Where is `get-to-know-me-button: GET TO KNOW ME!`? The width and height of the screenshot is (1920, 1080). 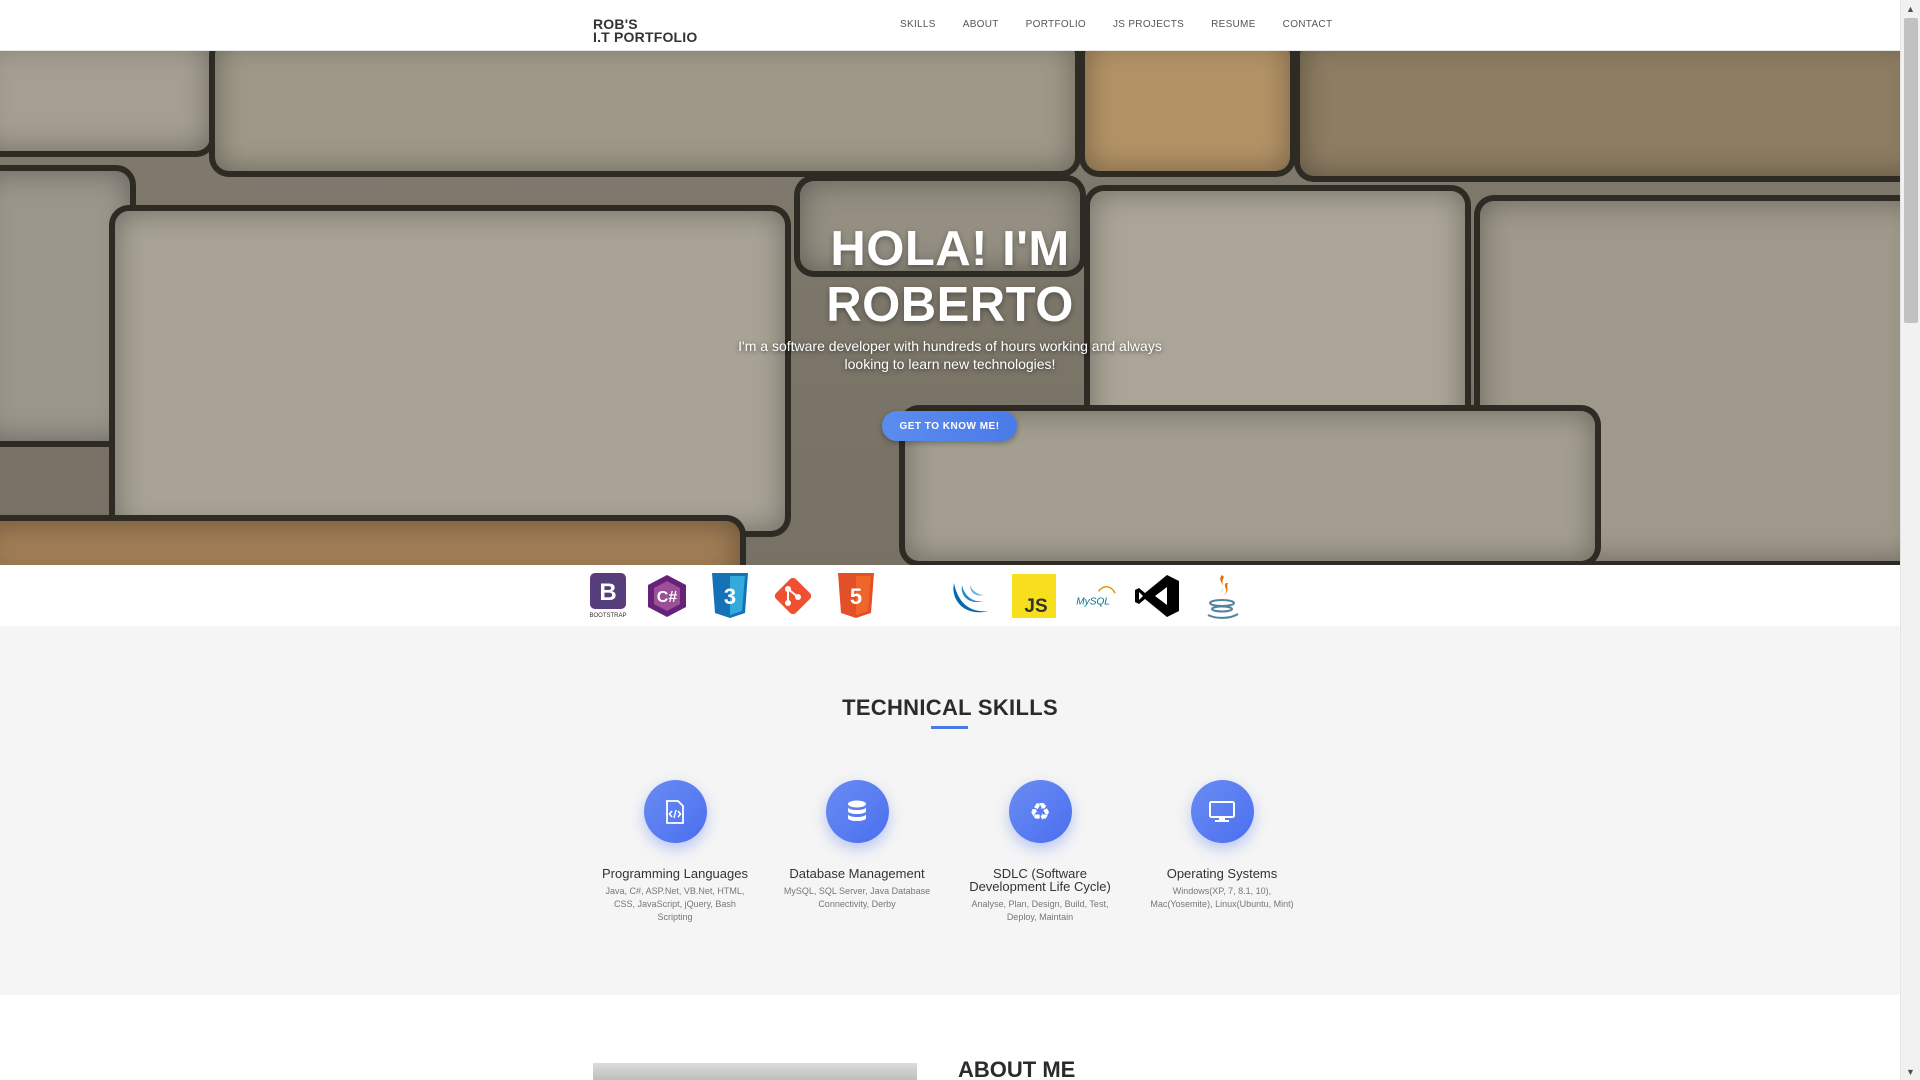 get-to-know-me-button: GET TO KNOW ME! is located at coordinates (949, 426).